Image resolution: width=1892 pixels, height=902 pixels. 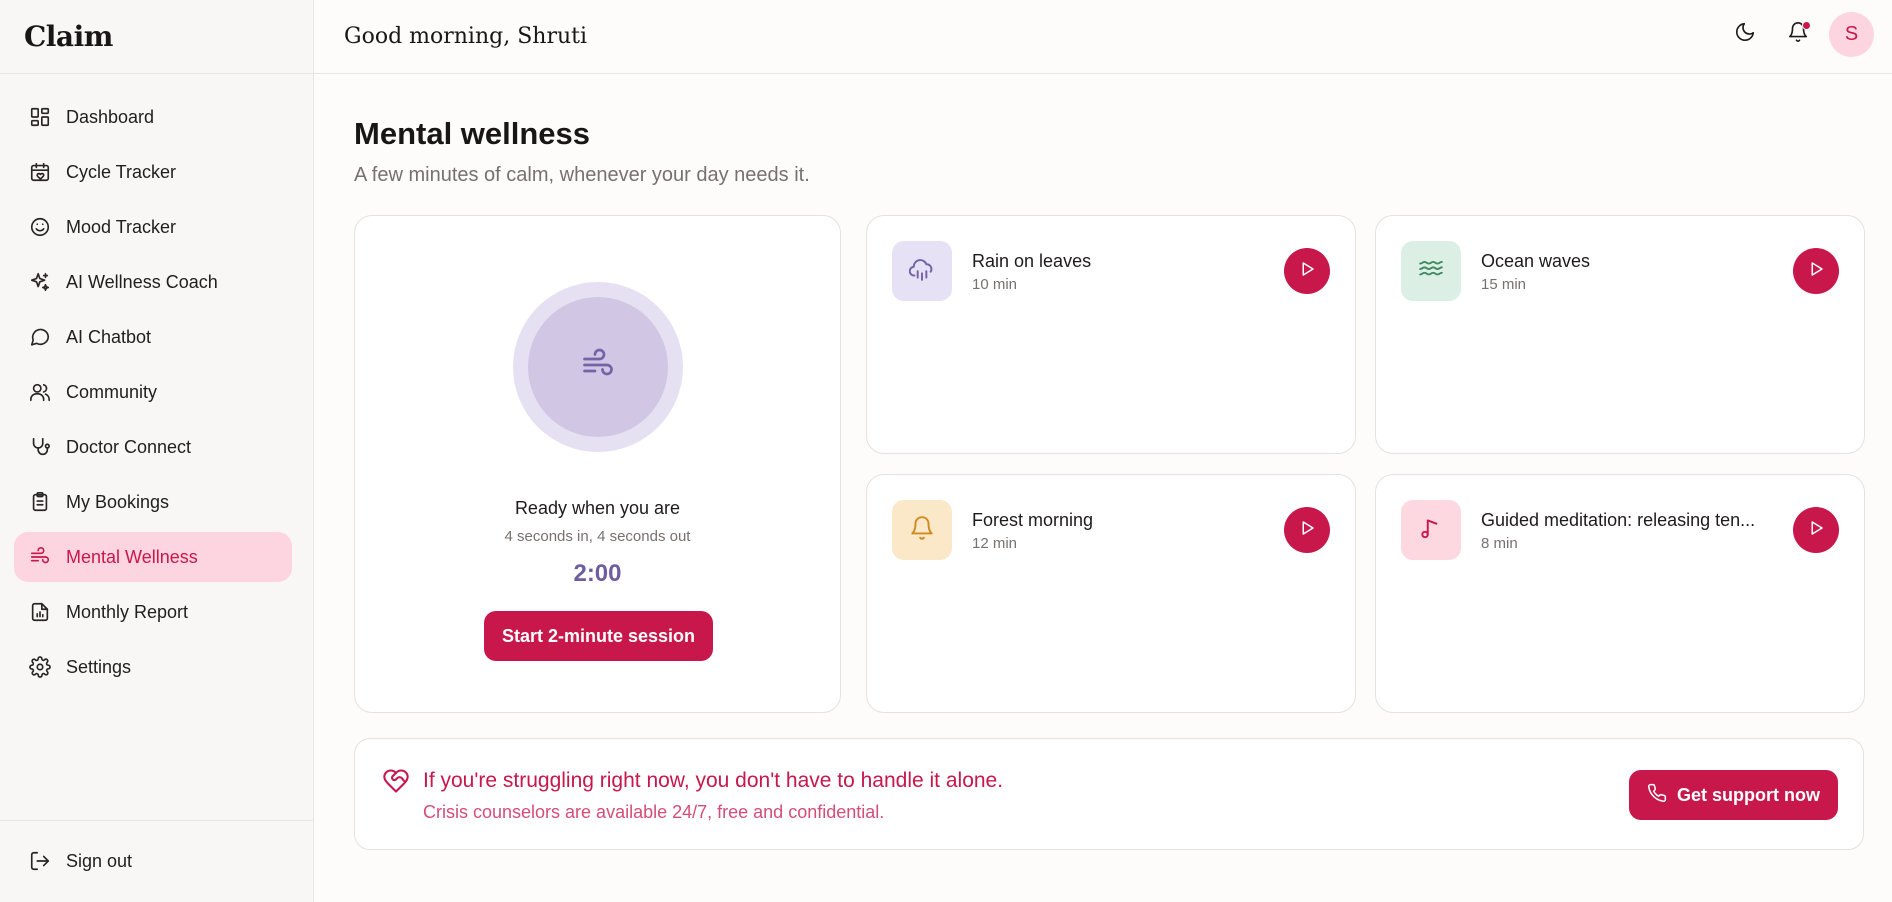 What do you see at coordinates (1111, 334) in the screenshot?
I see `track-card-rain: Rain on leaves 10 min` at bounding box center [1111, 334].